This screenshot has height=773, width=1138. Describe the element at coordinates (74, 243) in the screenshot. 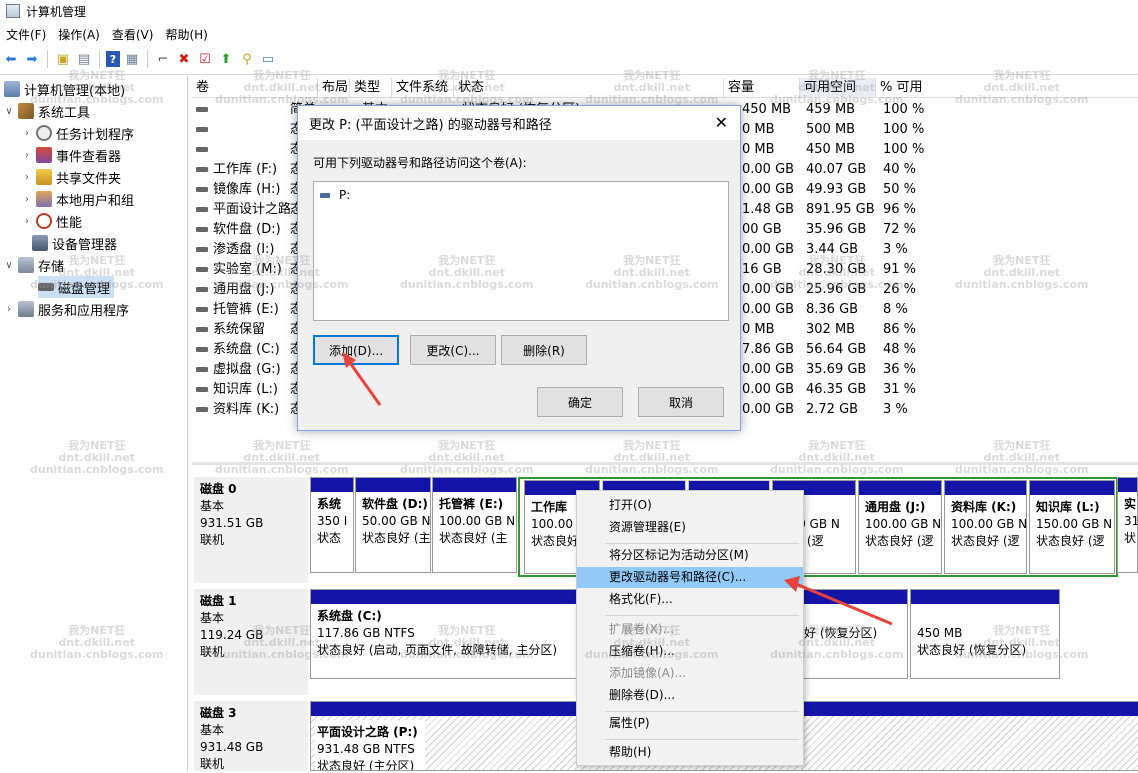

I see `tree-item-device-manager: 设备管理器` at that location.